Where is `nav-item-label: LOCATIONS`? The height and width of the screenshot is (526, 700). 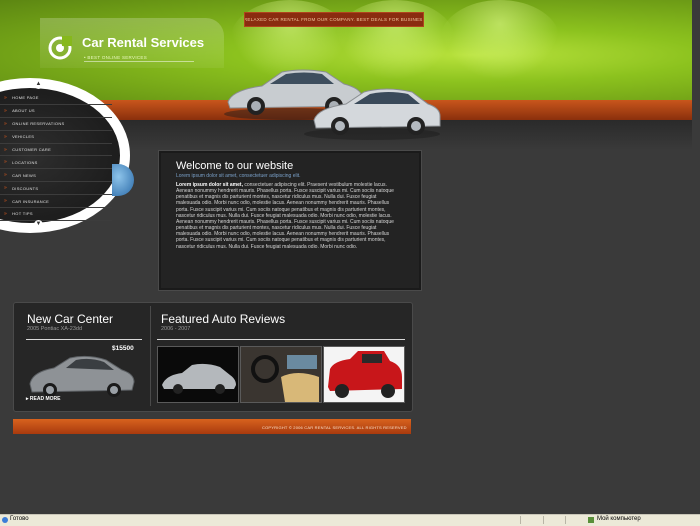 nav-item-label: LOCATIONS is located at coordinates (25, 162).